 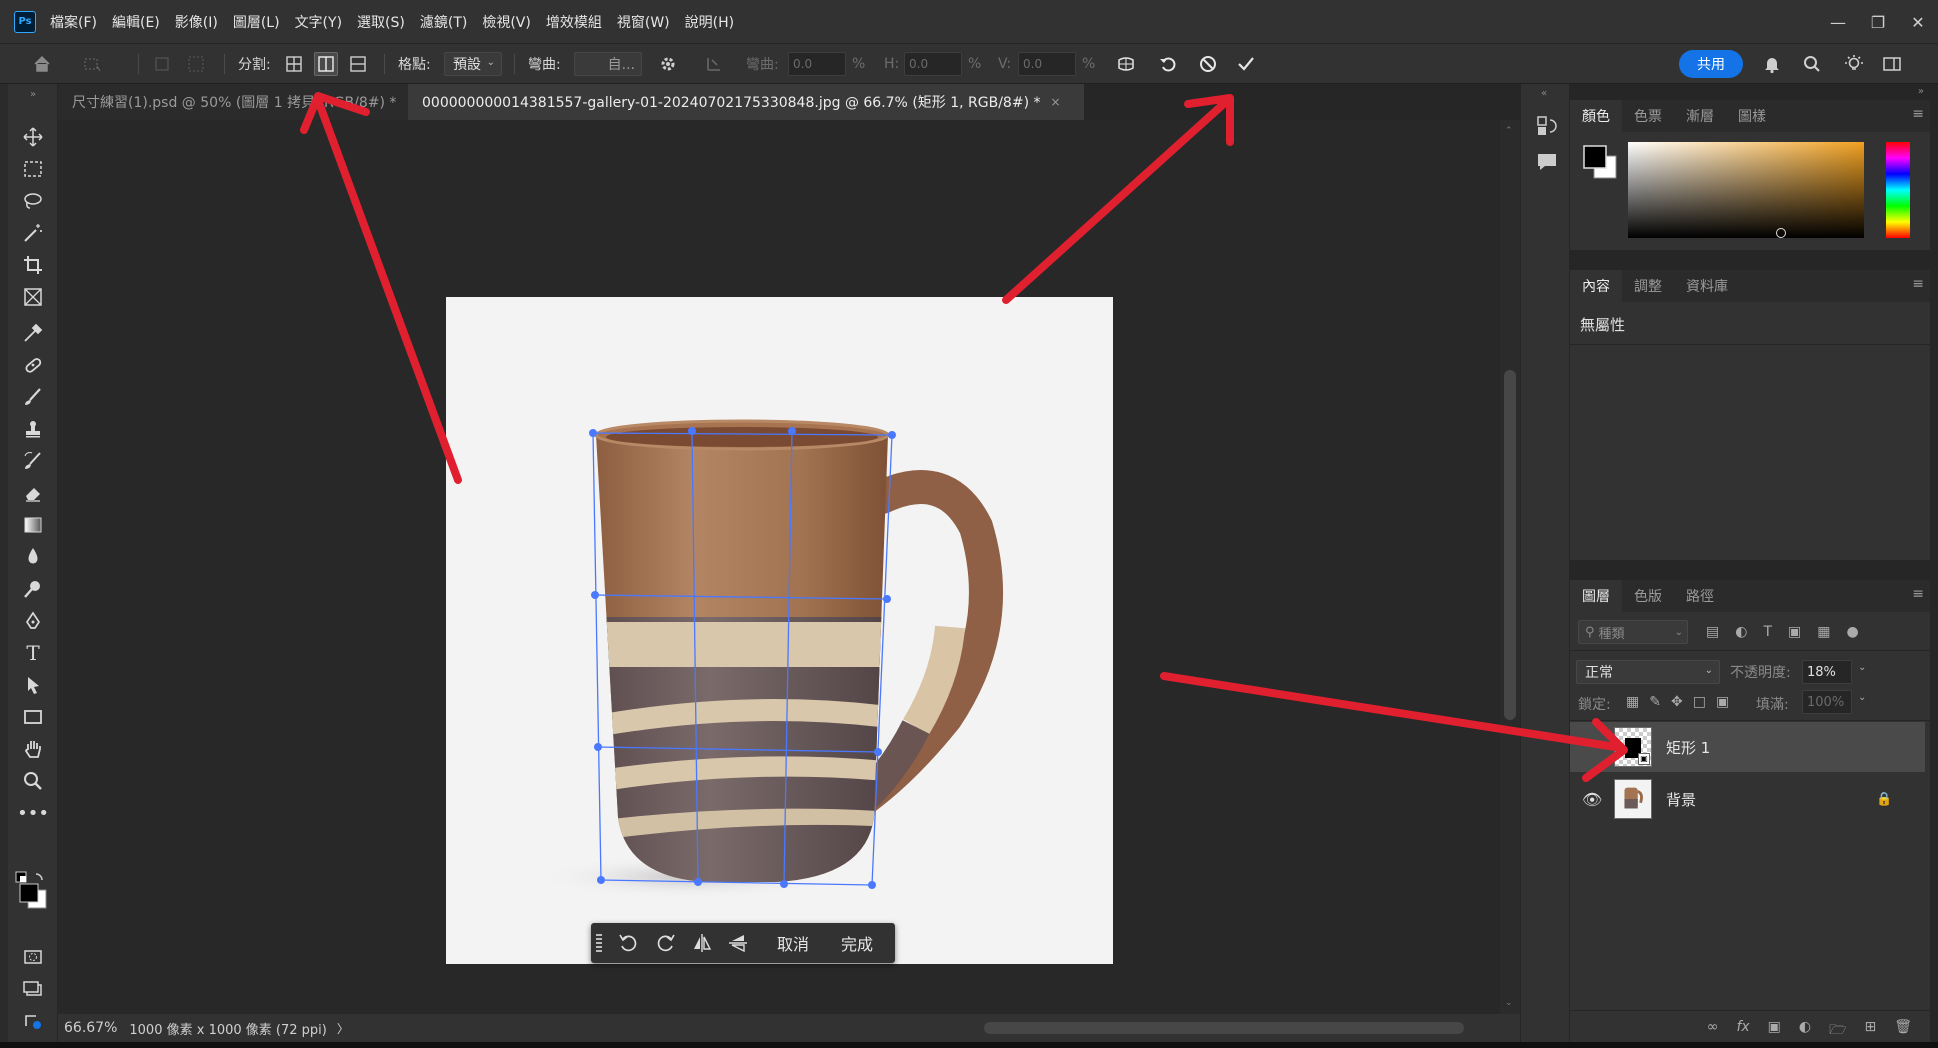 I want to click on menu-help: 說明(H), so click(x=709, y=22).